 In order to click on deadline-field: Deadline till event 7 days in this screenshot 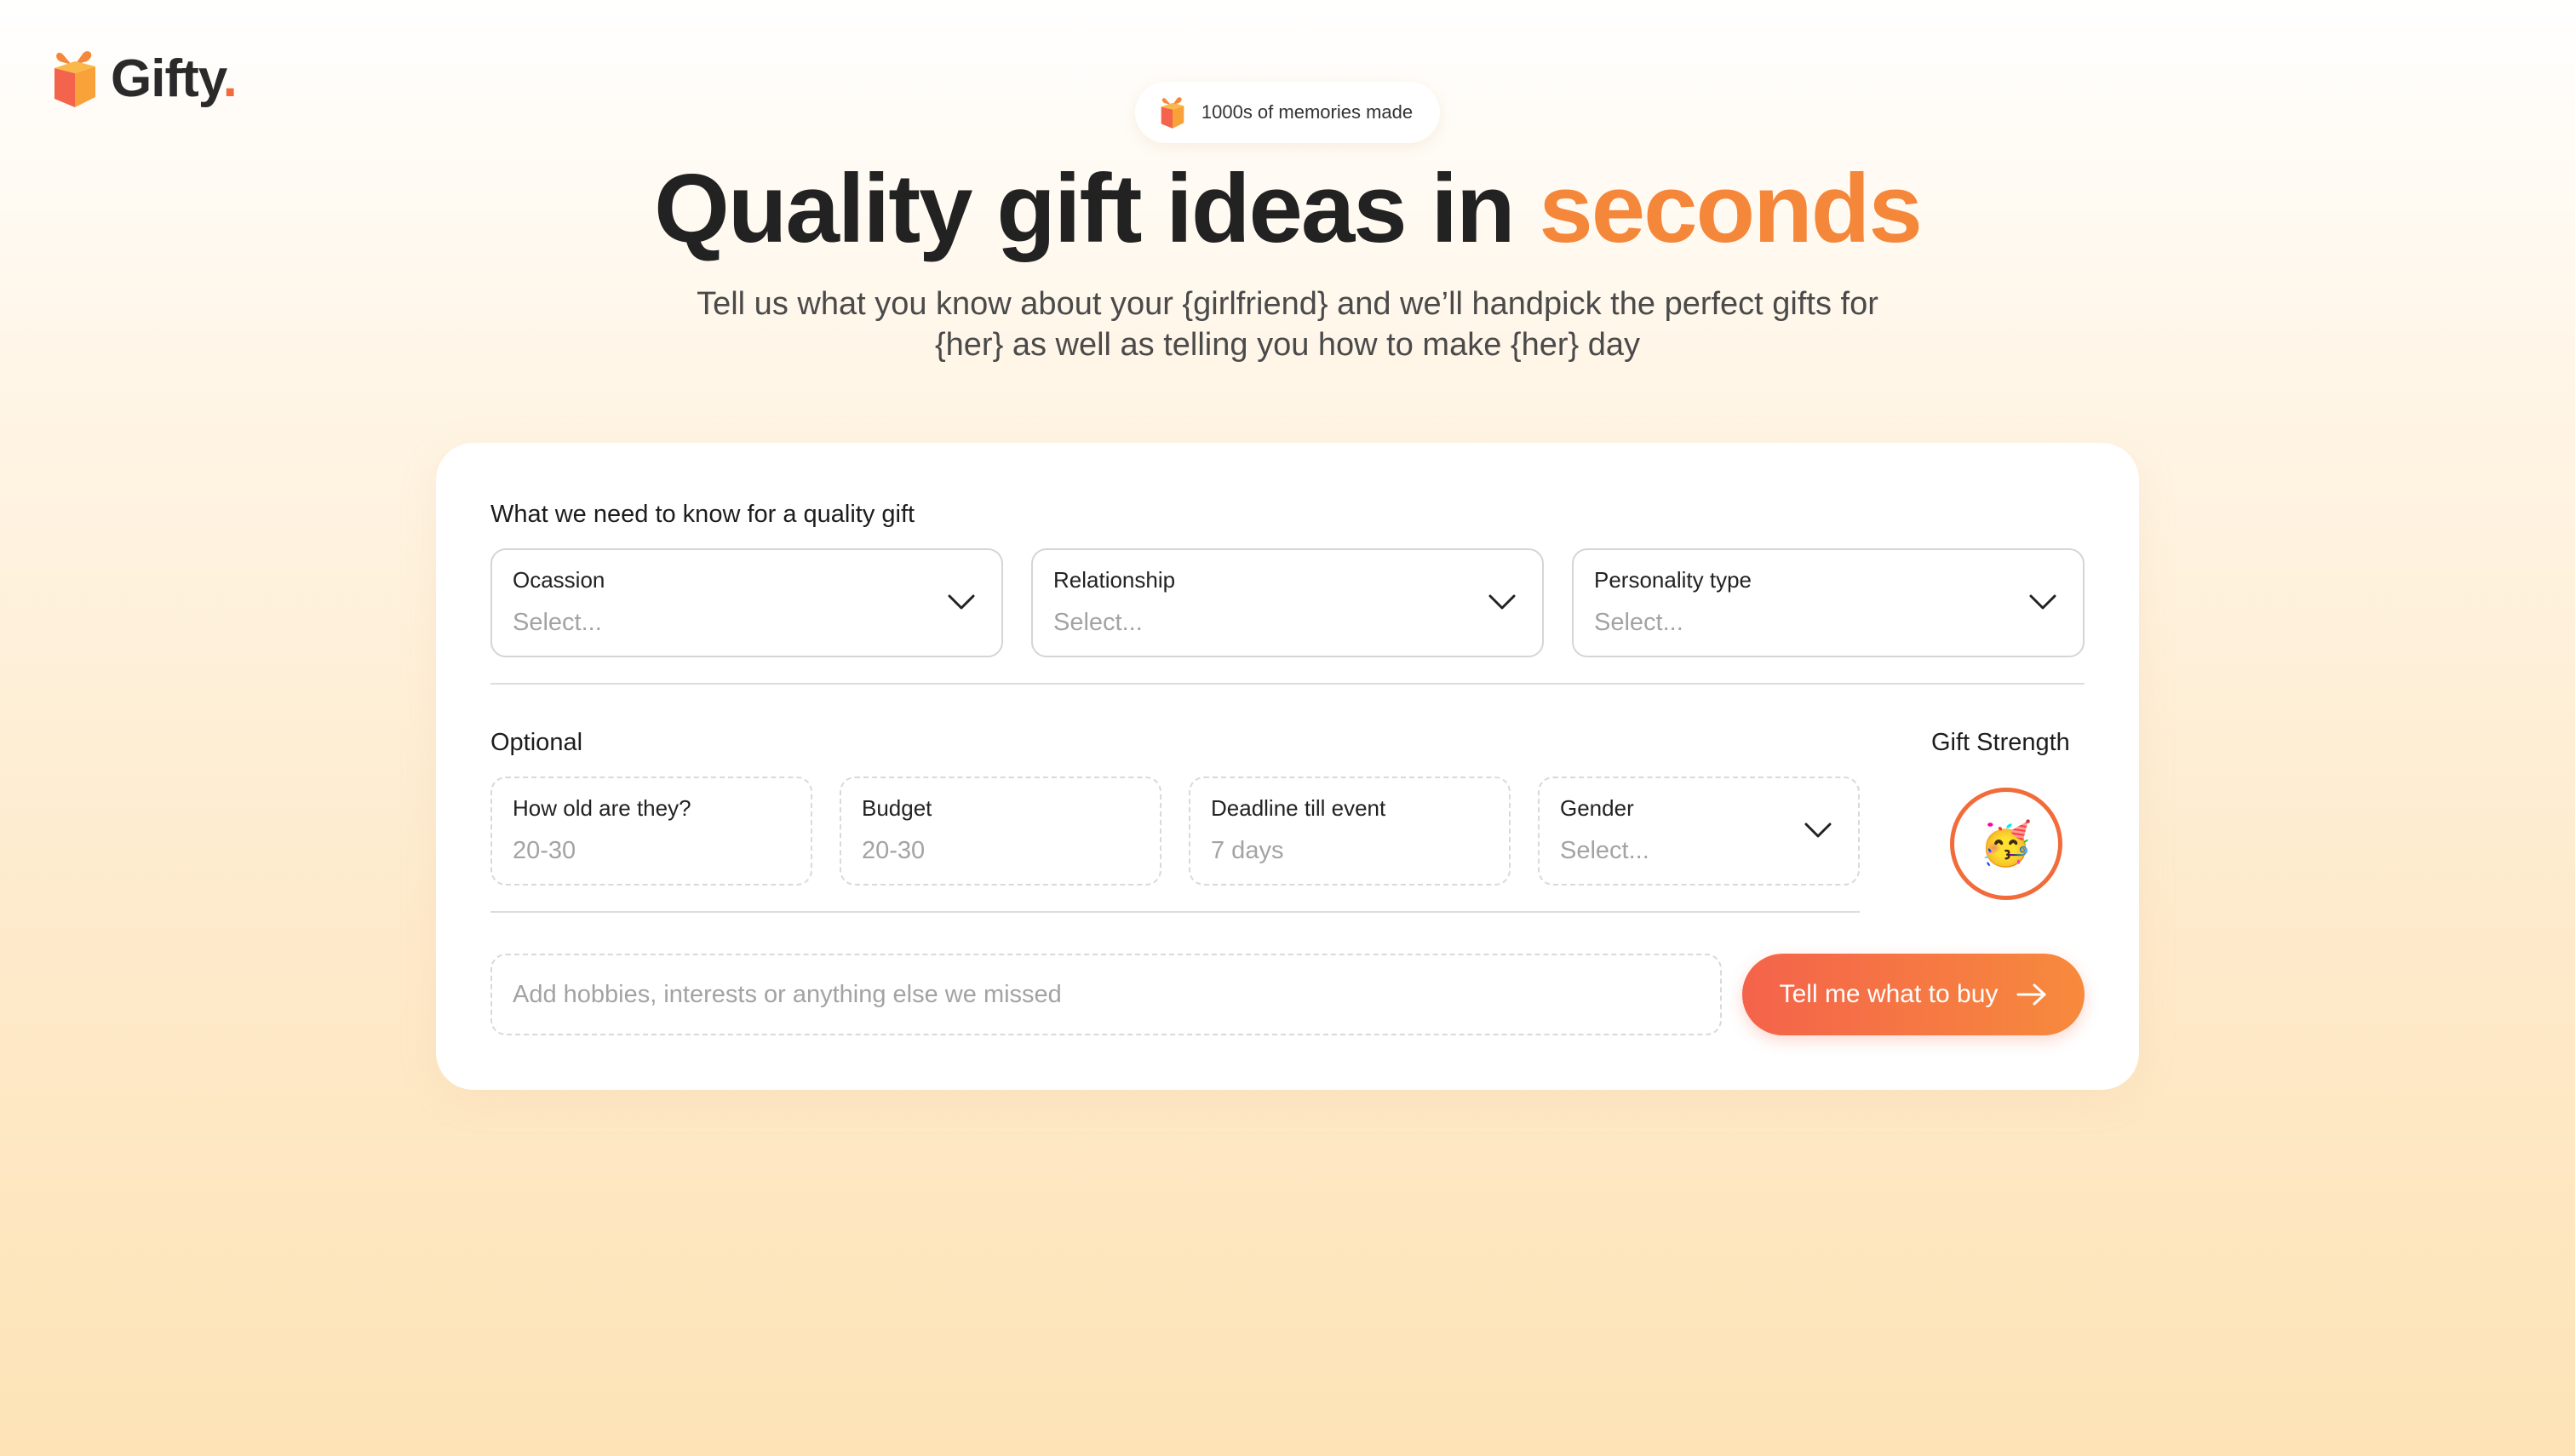, I will do `click(1350, 831)`.